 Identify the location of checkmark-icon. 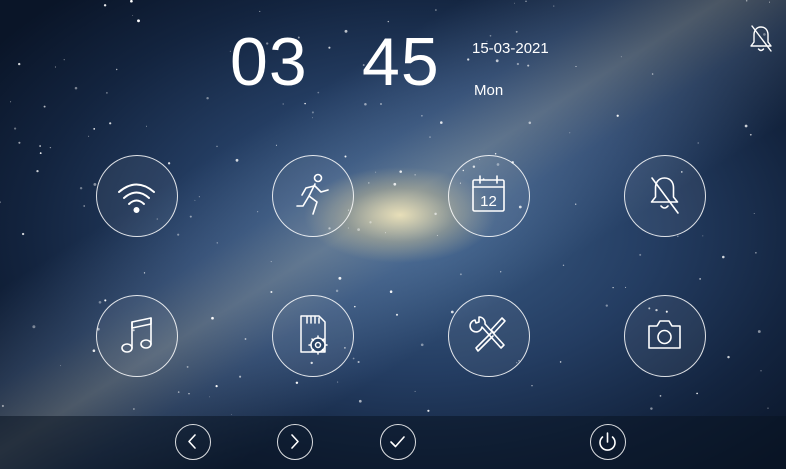
(397, 442).